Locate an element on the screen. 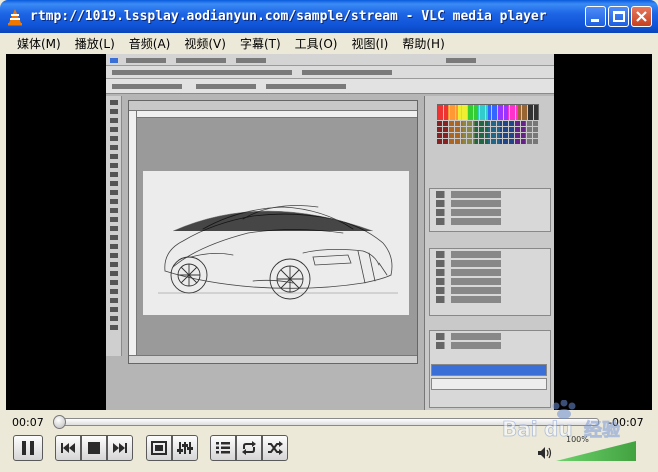  shuffle-button is located at coordinates (275, 448).